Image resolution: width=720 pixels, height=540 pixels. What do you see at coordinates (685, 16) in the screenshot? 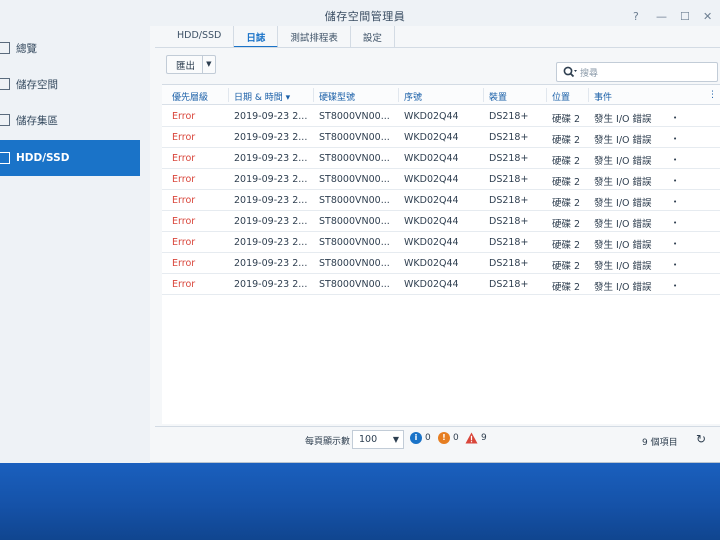
I see `maximize-icon: ☐` at bounding box center [685, 16].